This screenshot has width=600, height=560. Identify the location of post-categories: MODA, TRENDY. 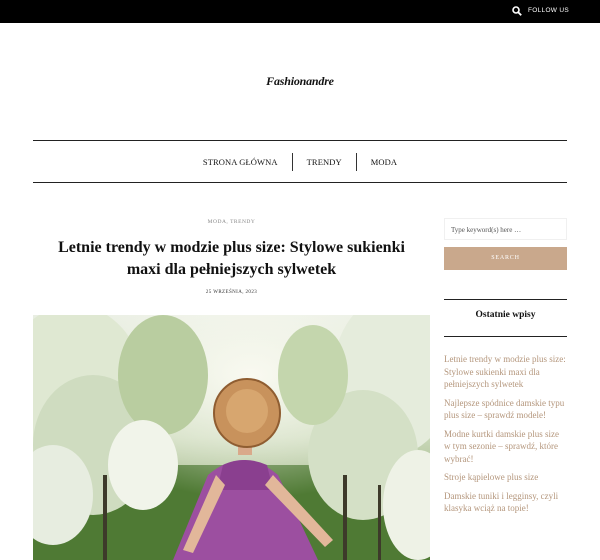
(231, 222).